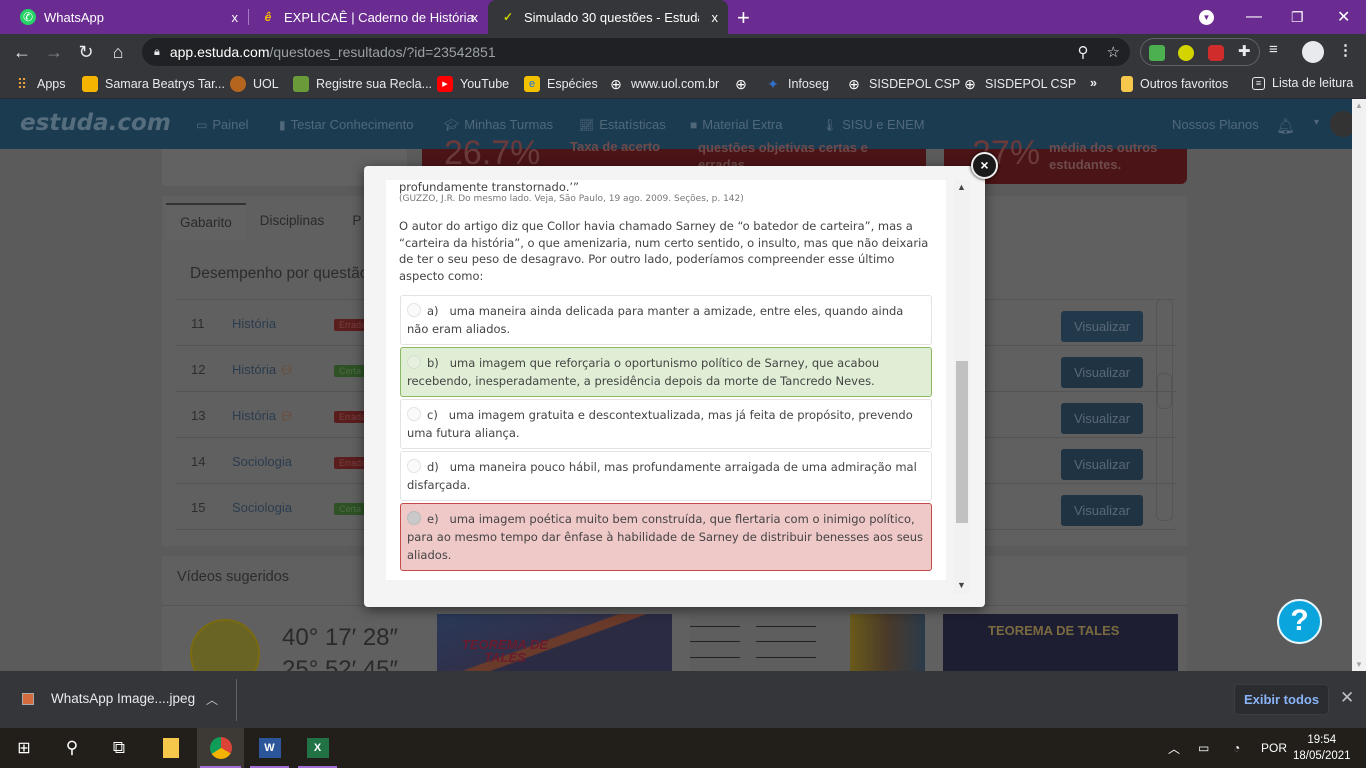 This screenshot has width=1366, height=768. I want to click on nav-nossos-planos: Nossos Planos, so click(1215, 124).